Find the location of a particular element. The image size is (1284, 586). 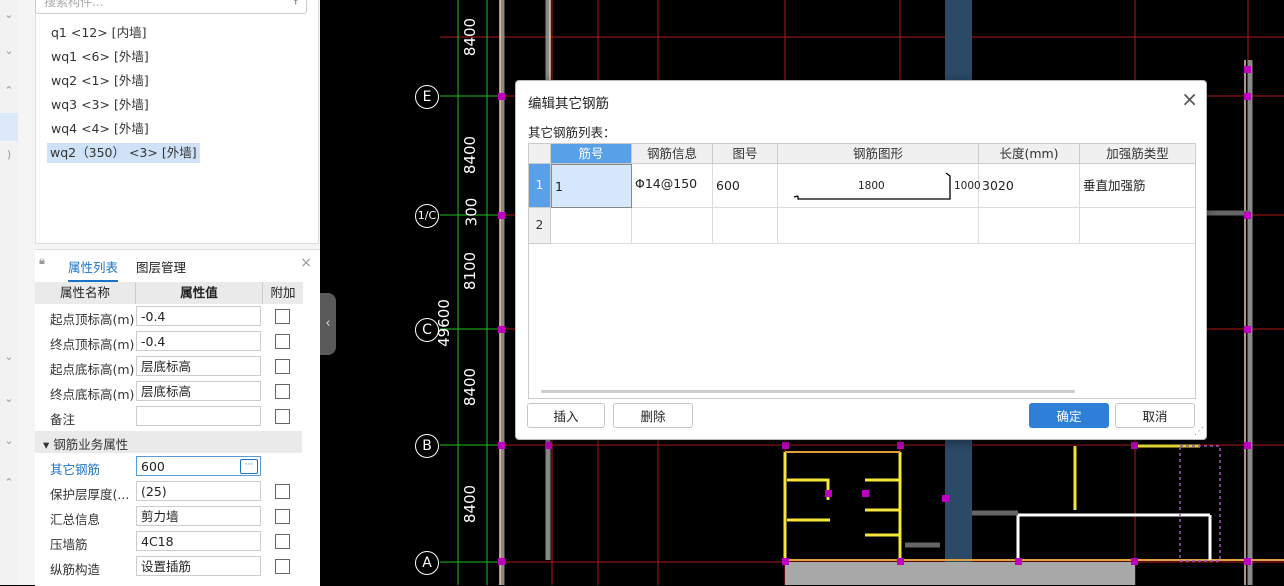

tree-item-selected: wq2（350） <3> [外墙] is located at coordinates (123, 153).